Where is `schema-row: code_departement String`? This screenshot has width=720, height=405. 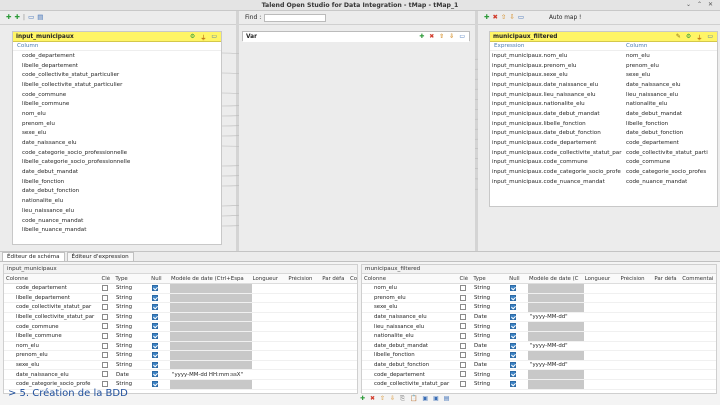 schema-row: code_departement String is located at coordinates (180, 289).